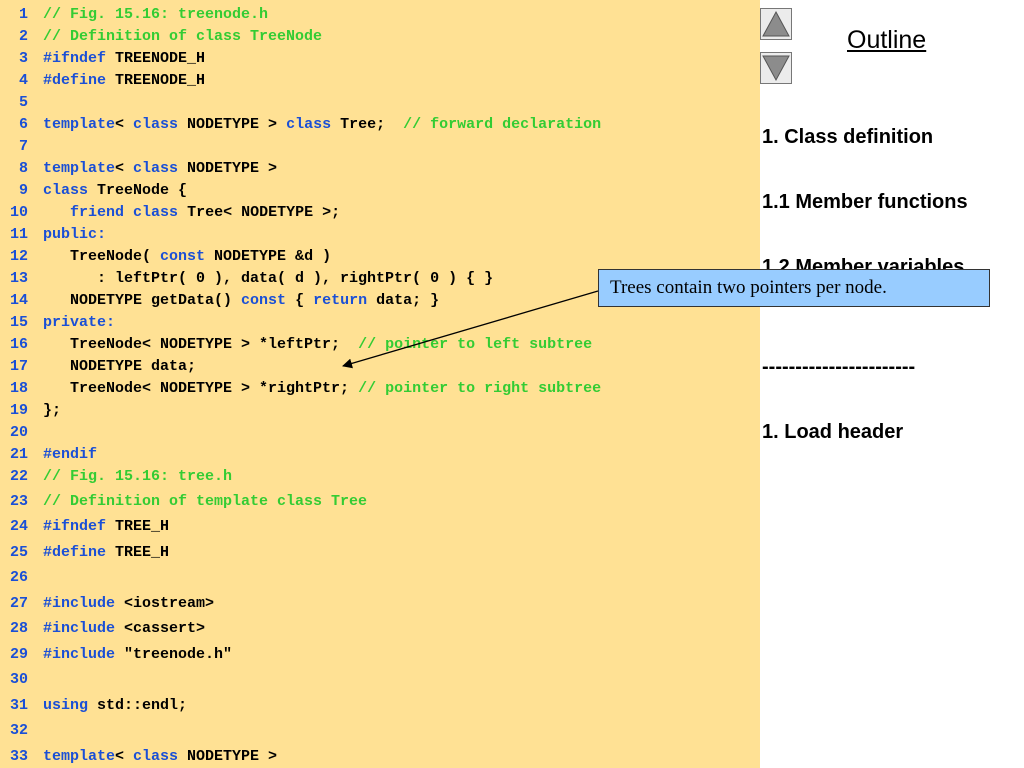  What do you see at coordinates (107, 604) in the screenshot?
I see `code-line: 27 #include <iostream>` at bounding box center [107, 604].